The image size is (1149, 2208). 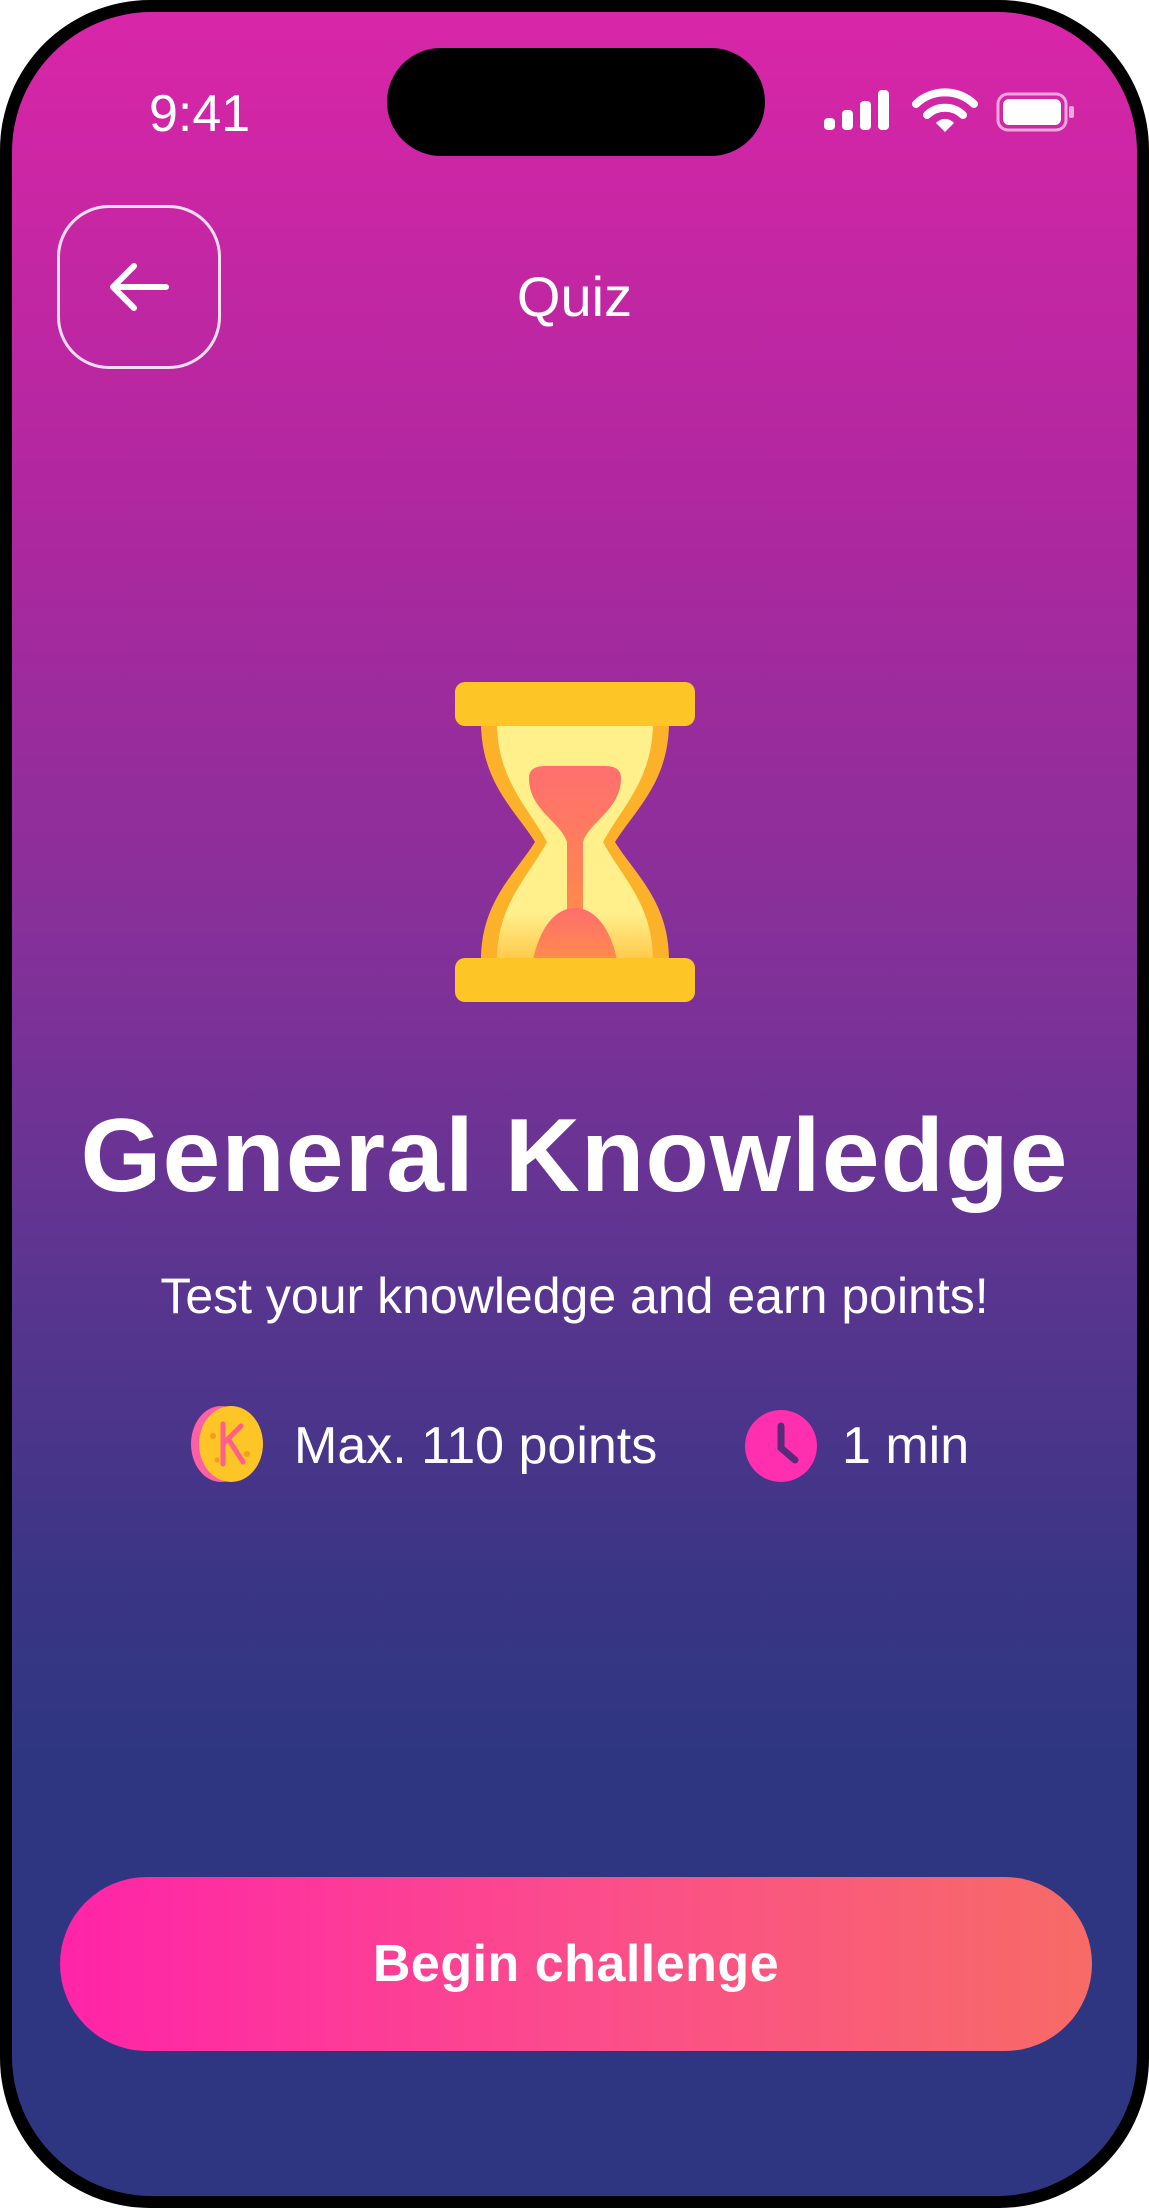 What do you see at coordinates (856, 110) in the screenshot?
I see `signal-icon` at bounding box center [856, 110].